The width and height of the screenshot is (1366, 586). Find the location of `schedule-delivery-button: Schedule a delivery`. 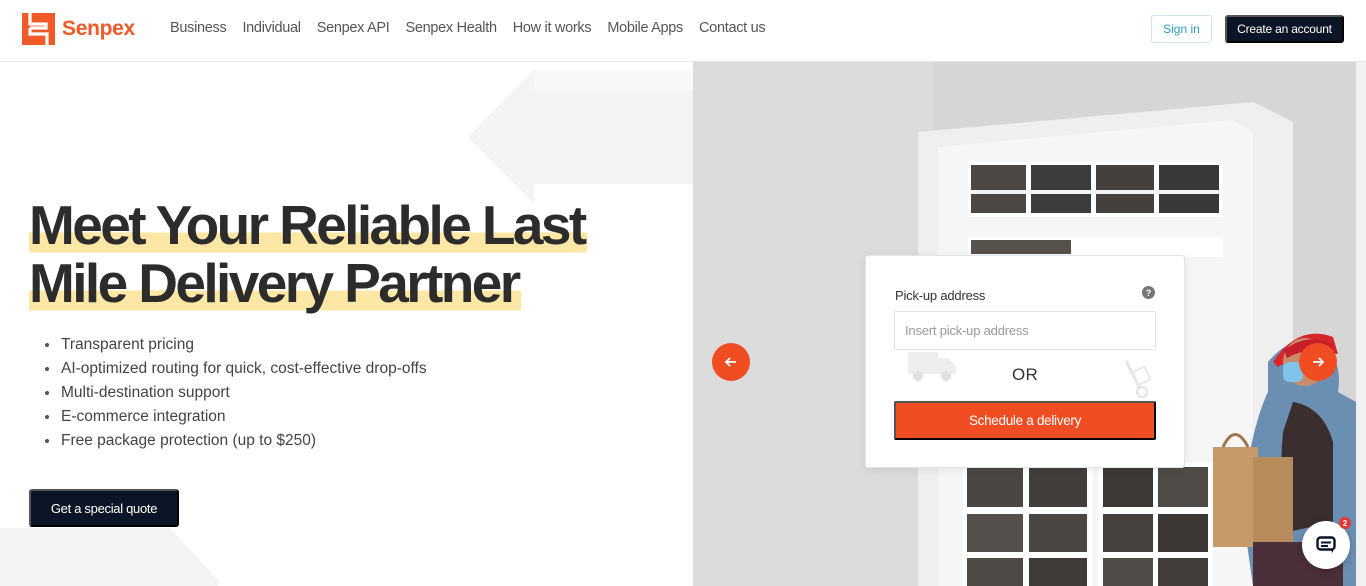

schedule-delivery-button: Schedule a delivery is located at coordinates (1025, 420).